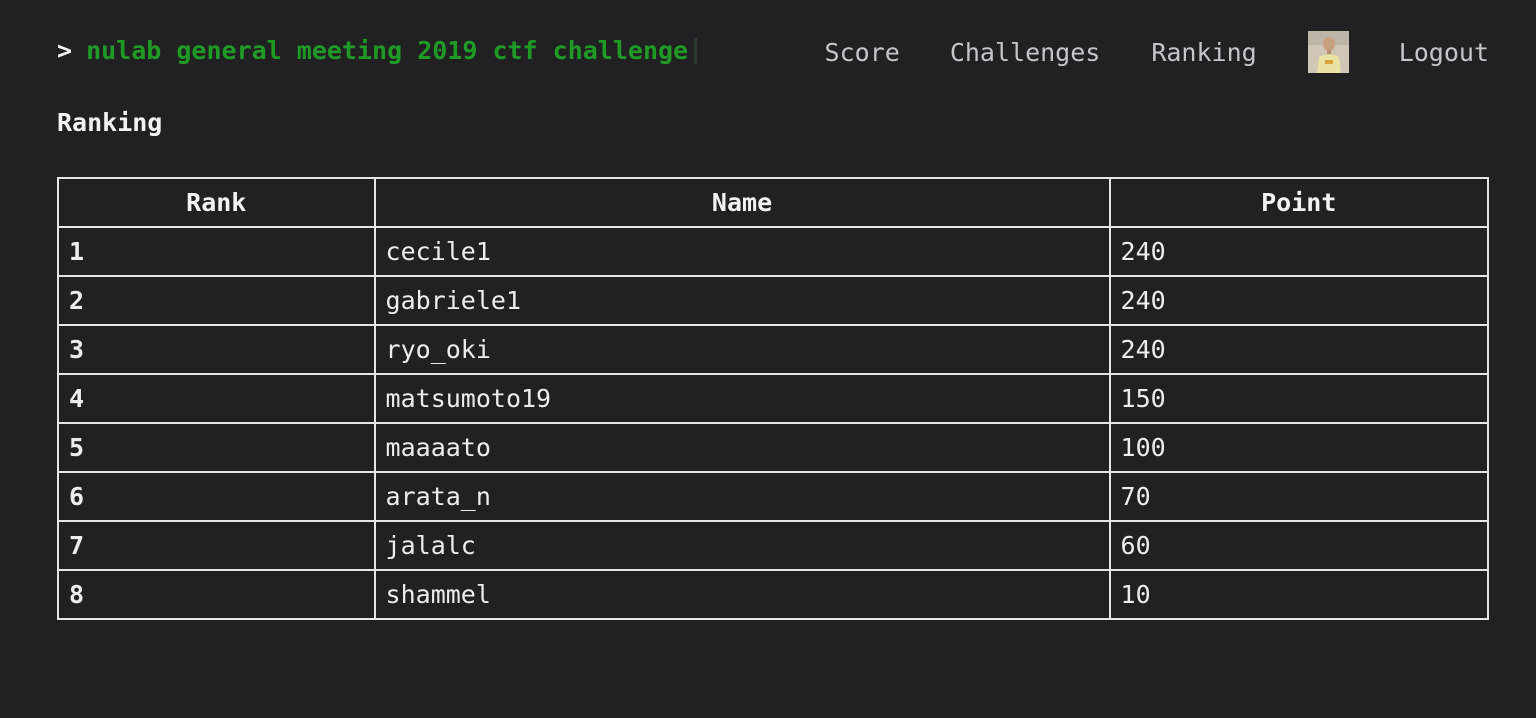 This screenshot has width=1536, height=718. Describe the element at coordinates (1299, 447) in the screenshot. I see `point-cell: 100` at that location.